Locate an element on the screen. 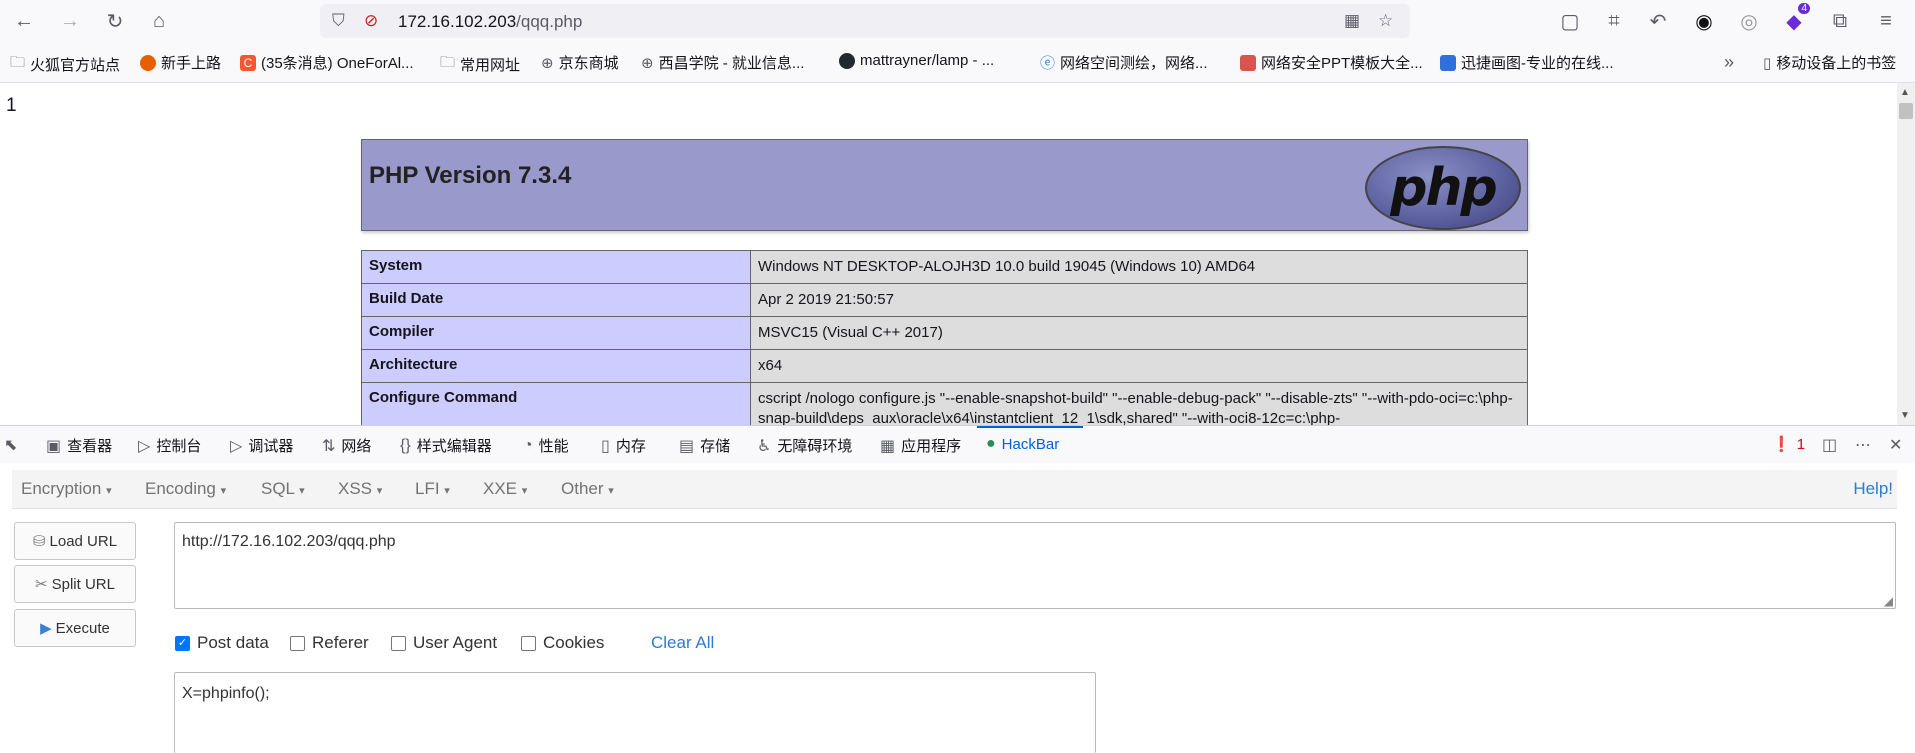 The height and width of the screenshot is (753, 1915). table-row: Compiler MSVC15 (Visual C++ 2017) is located at coordinates (944, 333).